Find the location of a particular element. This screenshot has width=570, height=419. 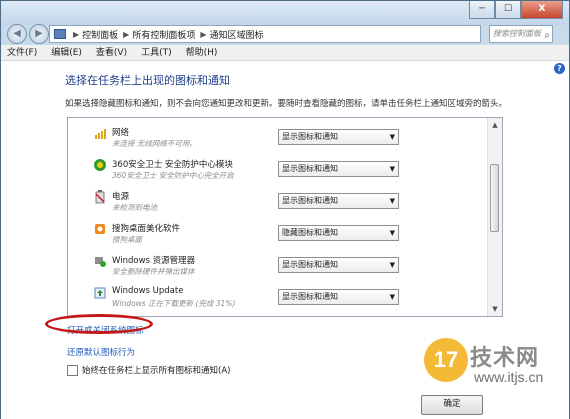

list-item: 网络 未连接 无线网络不可用。 显示图标和通知 ▼ is located at coordinates (278, 138).